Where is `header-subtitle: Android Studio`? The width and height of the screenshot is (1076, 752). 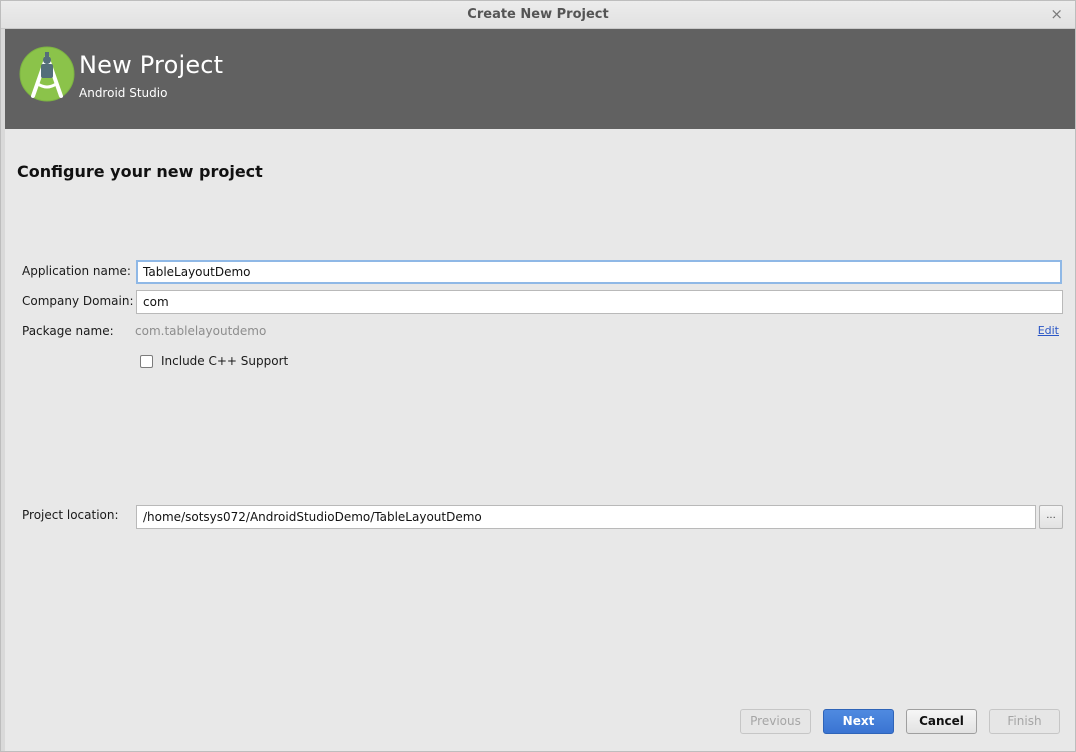 header-subtitle: Android Studio is located at coordinates (123, 93).